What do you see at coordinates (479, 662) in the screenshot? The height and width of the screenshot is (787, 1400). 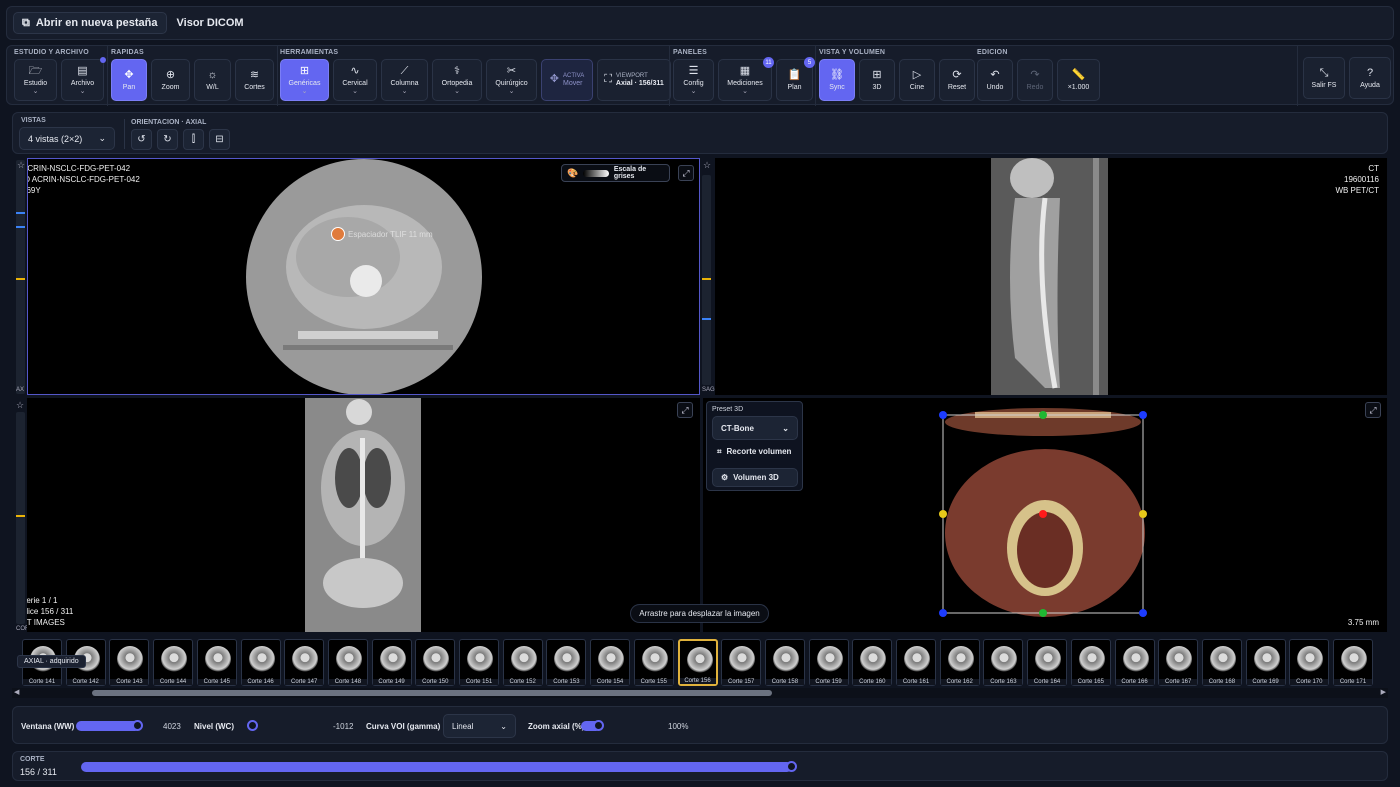 I see `thumbnail-item: Corte 151` at bounding box center [479, 662].